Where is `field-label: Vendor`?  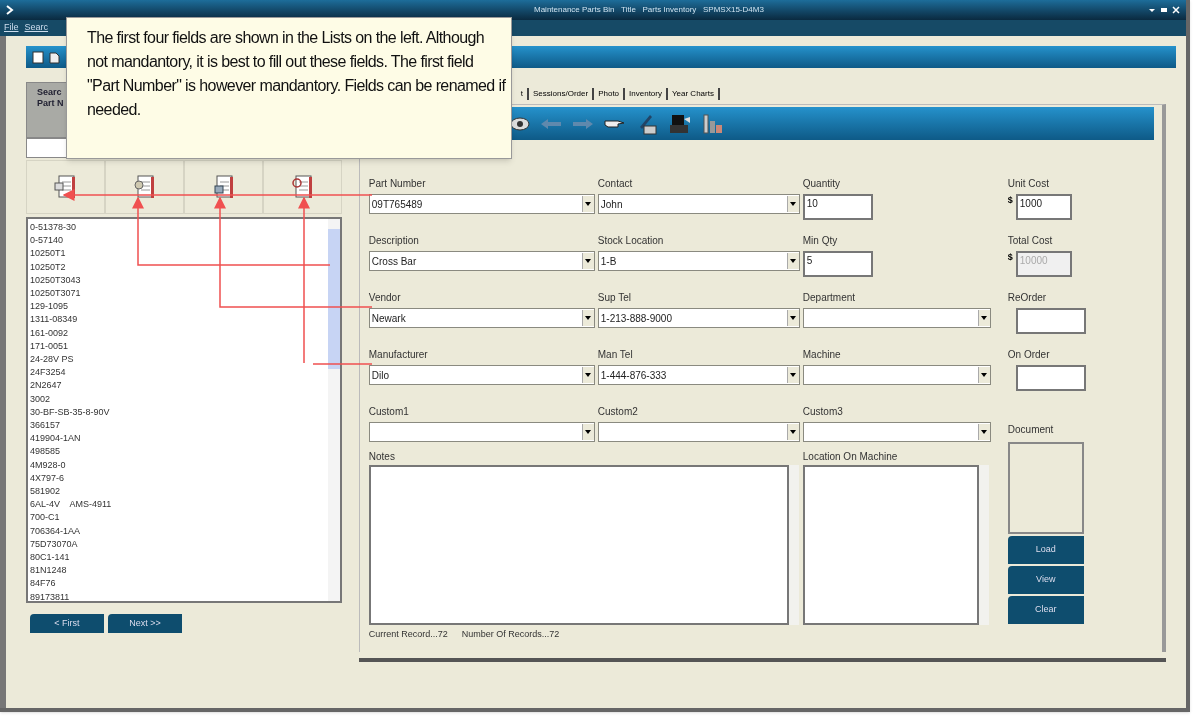
field-label: Vendor is located at coordinates (384, 297).